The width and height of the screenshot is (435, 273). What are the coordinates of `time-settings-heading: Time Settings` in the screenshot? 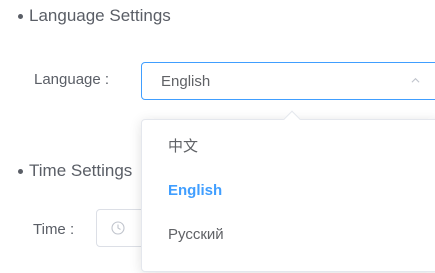 It's located at (75, 171).